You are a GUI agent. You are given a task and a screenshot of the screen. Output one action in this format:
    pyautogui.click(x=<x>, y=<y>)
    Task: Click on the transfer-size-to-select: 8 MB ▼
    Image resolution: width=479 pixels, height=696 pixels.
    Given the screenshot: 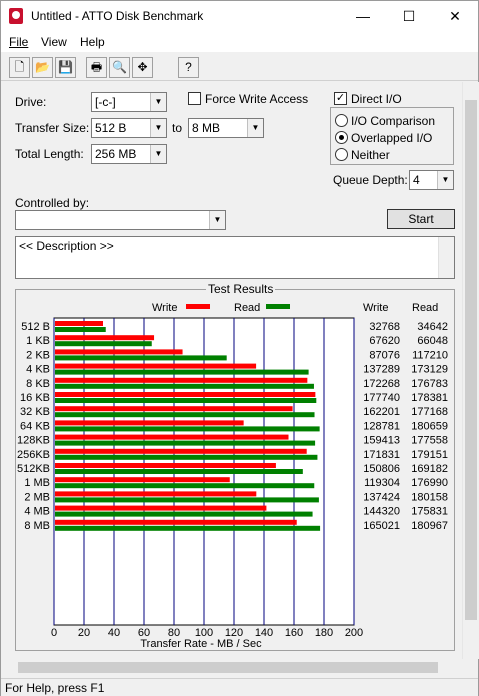 What is the action you would take?
    pyautogui.click(x=226, y=128)
    